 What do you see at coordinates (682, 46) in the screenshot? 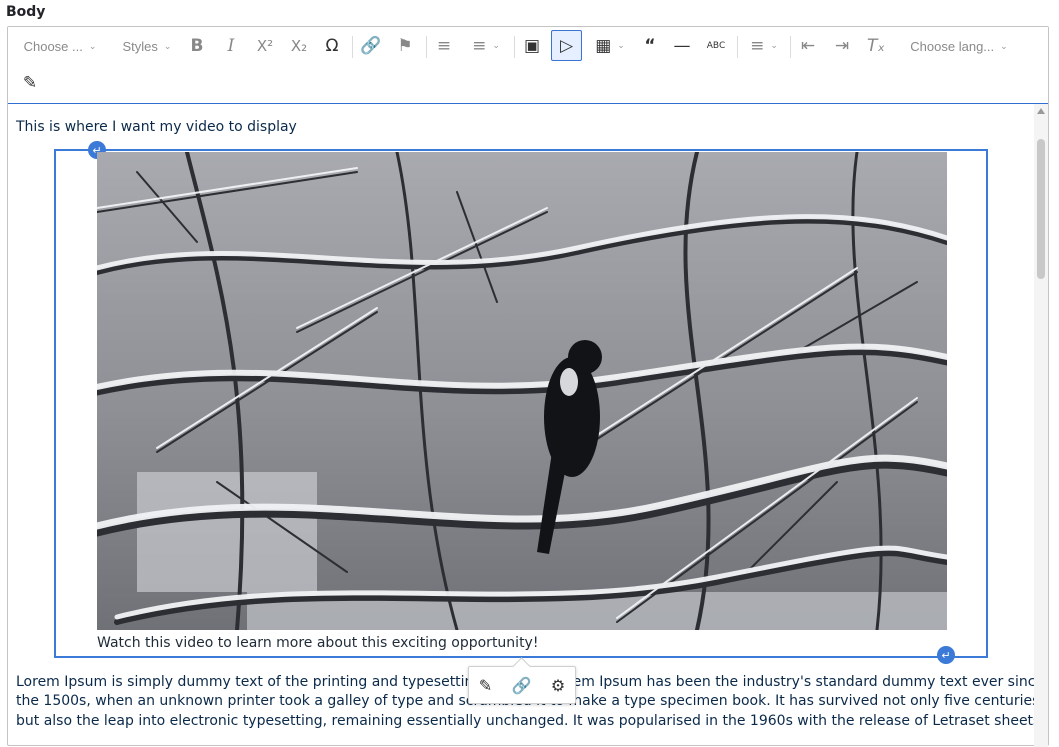
I see `horizontal-line-icon: —` at bounding box center [682, 46].